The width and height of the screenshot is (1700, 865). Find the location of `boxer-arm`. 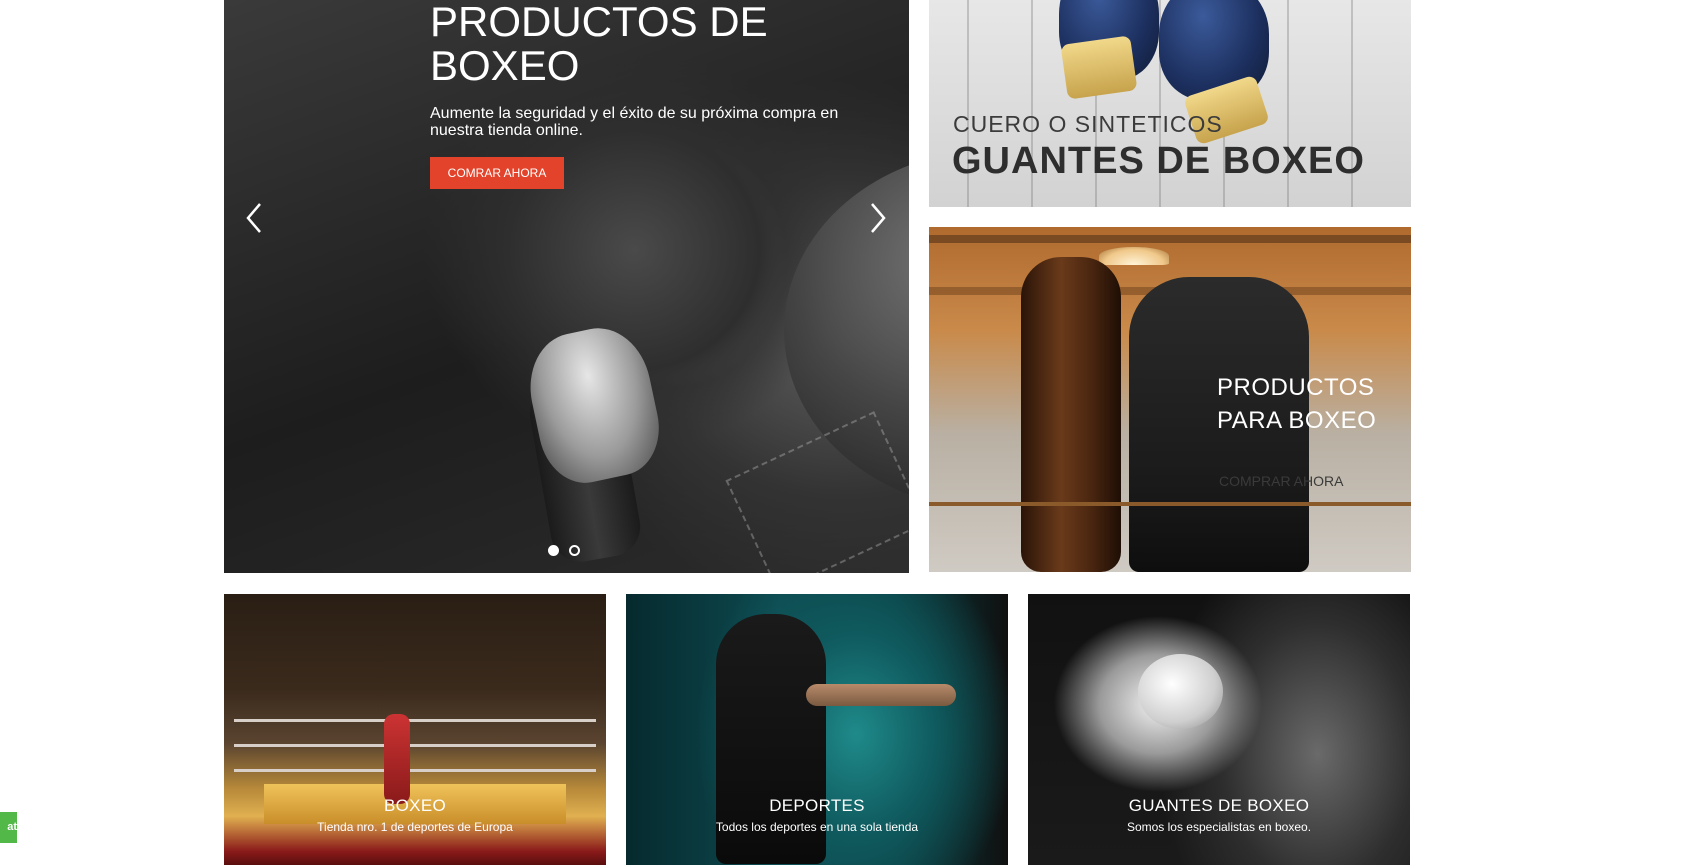

boxer-arm is located at coordinates (881, 695).